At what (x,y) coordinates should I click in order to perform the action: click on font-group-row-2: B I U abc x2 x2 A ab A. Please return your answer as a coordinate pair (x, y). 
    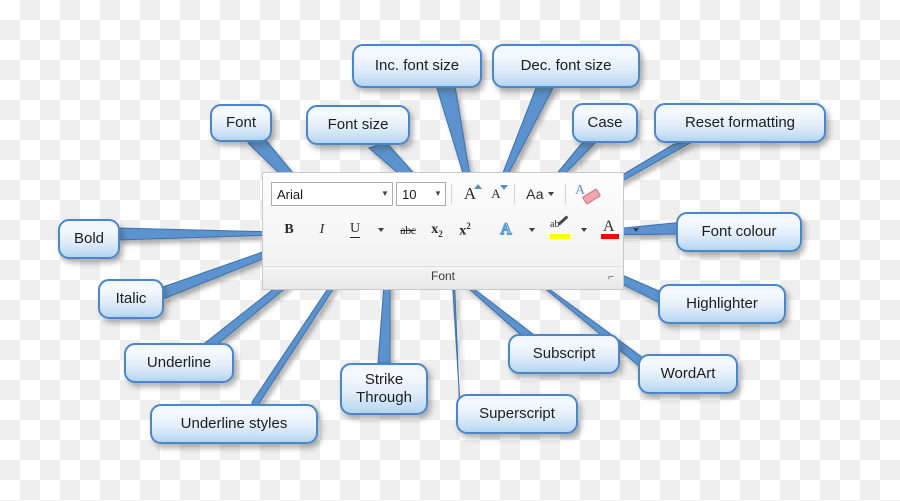
    Looking at the image, I should click on (455, 230).